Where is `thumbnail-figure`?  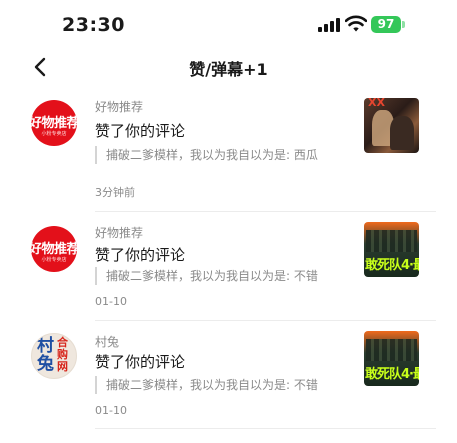 thumbnail-figure is located at coordinates (402, 133).